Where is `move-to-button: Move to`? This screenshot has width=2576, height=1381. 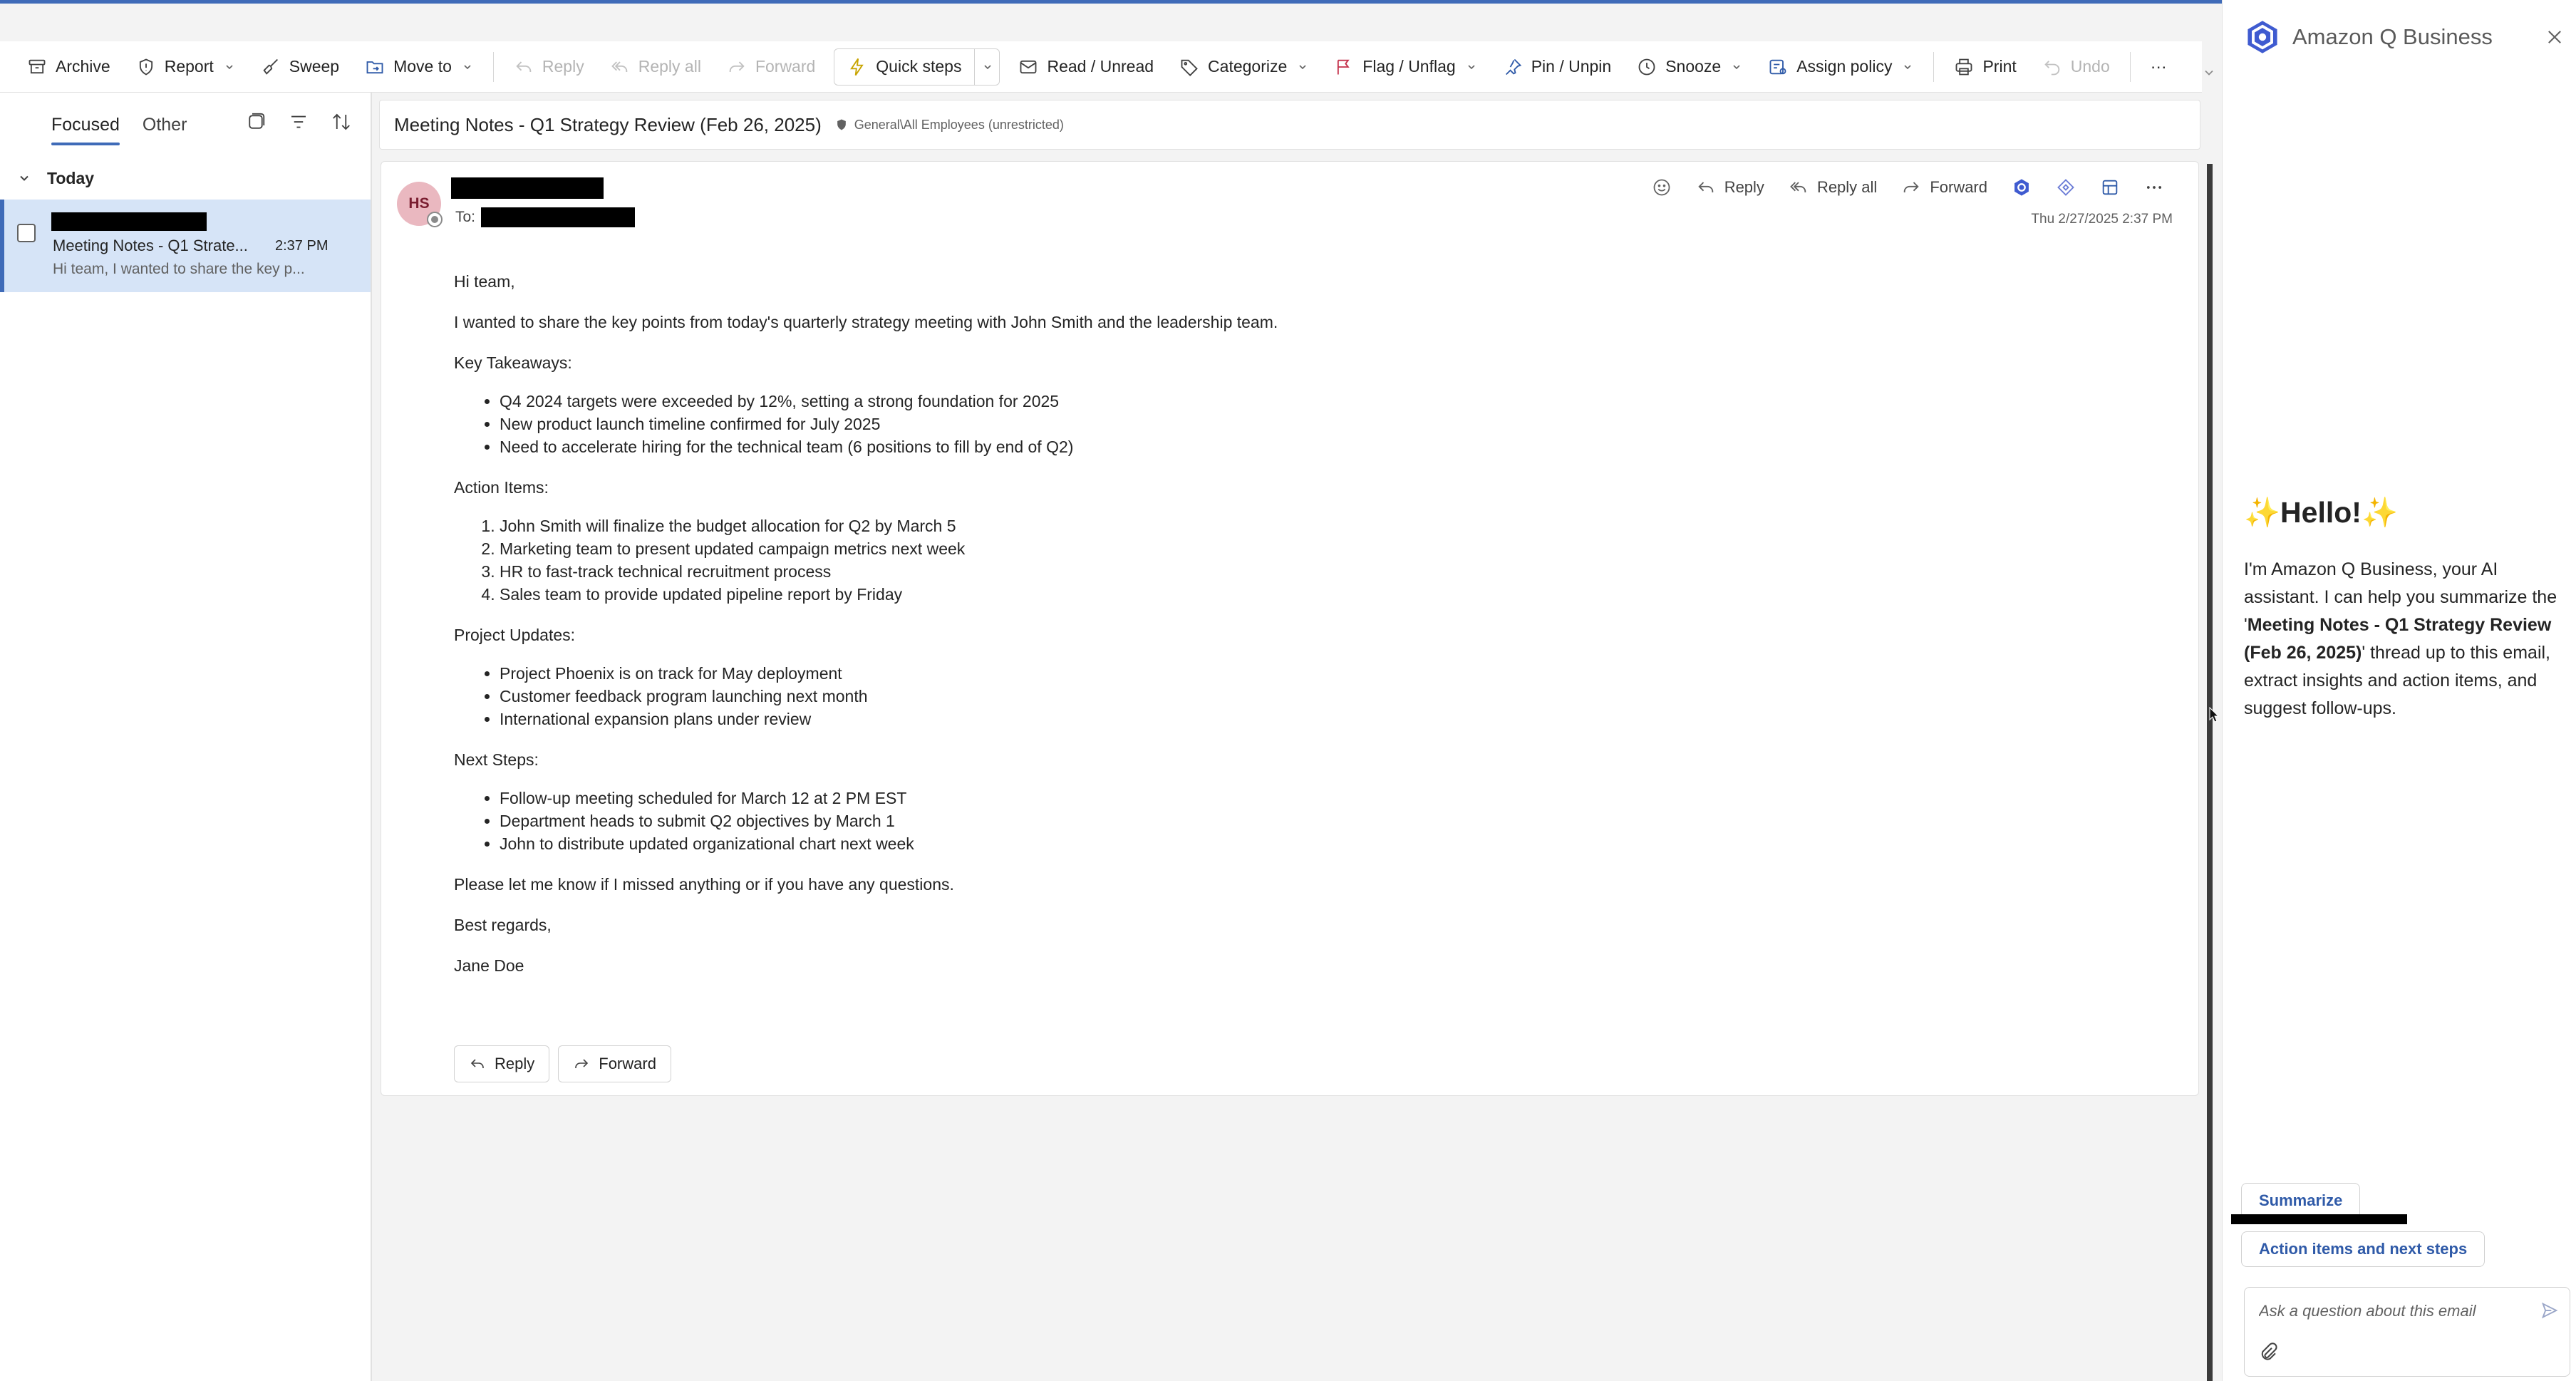 move-to-button: Move to is located at coordinates (419, 67).